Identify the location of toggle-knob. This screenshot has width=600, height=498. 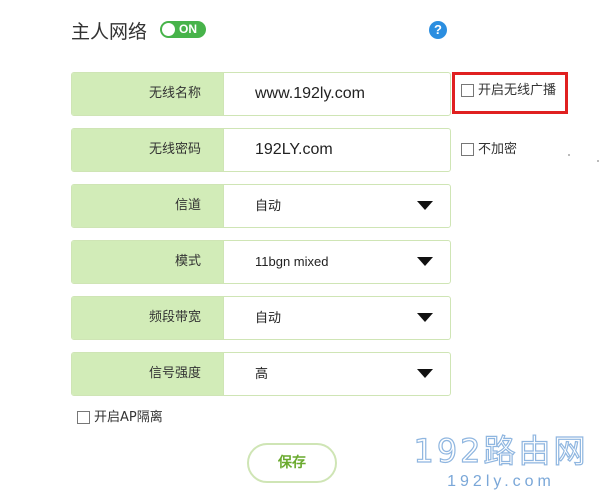
(168, 29).